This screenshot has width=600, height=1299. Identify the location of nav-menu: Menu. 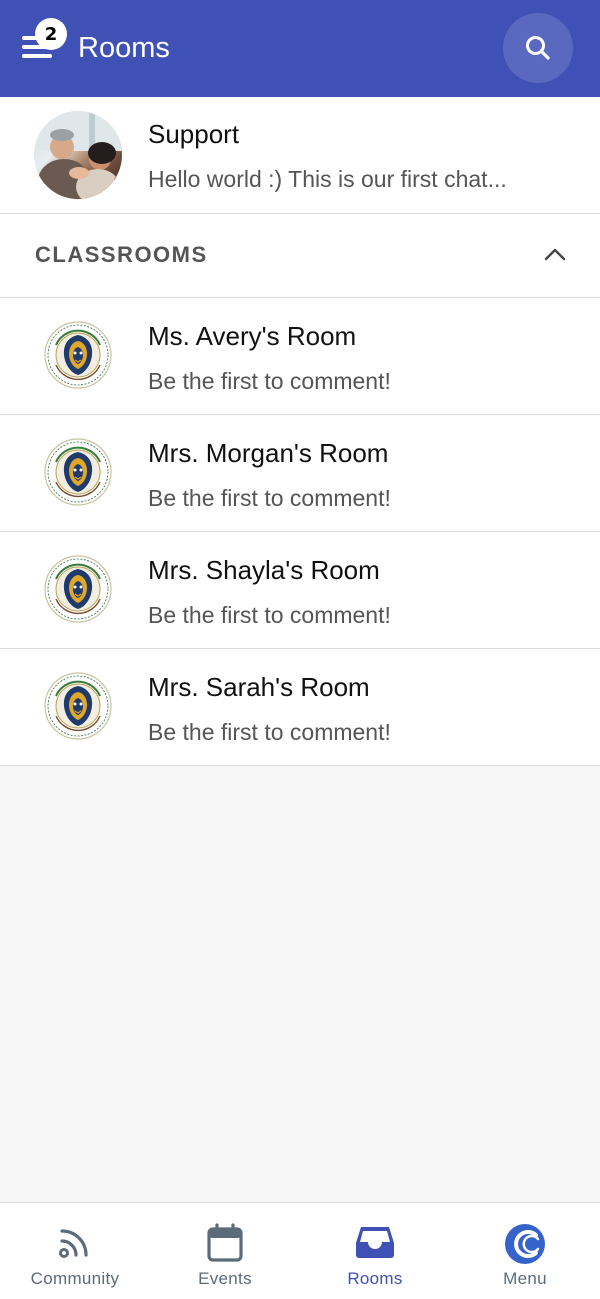
(525, 1251).